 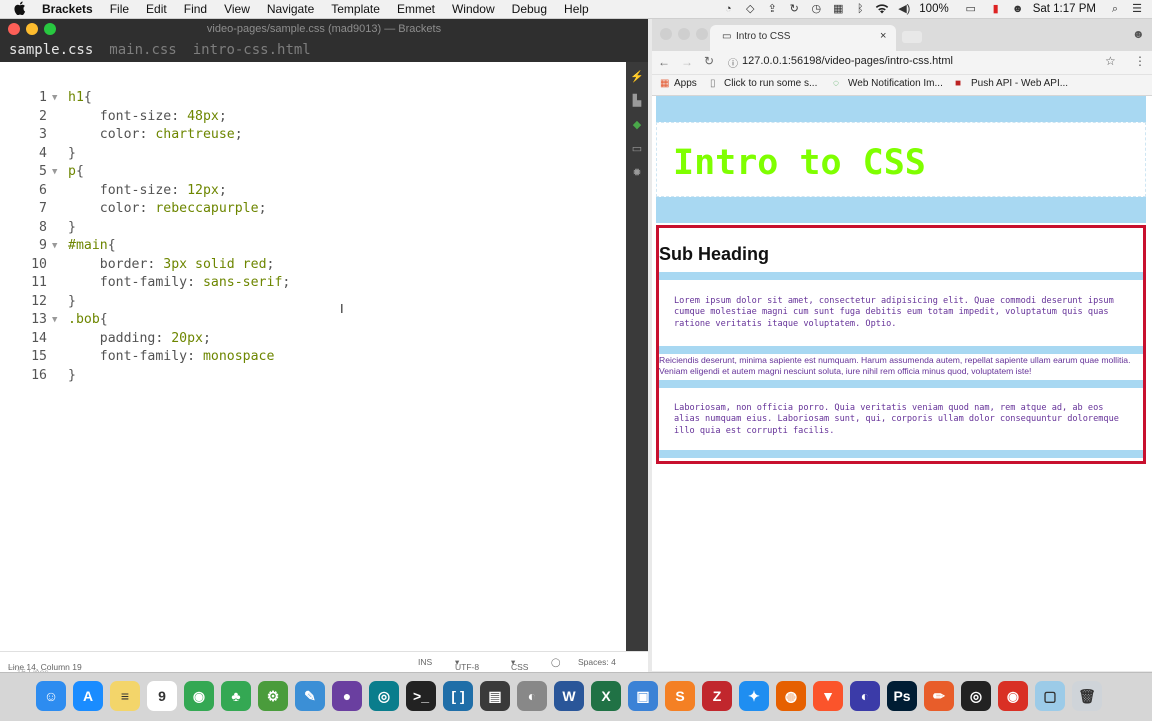 What do you see at coordinates (313, 154) in the screenshot?
I see `code-line: 4}` at bounding box center [313, 154].